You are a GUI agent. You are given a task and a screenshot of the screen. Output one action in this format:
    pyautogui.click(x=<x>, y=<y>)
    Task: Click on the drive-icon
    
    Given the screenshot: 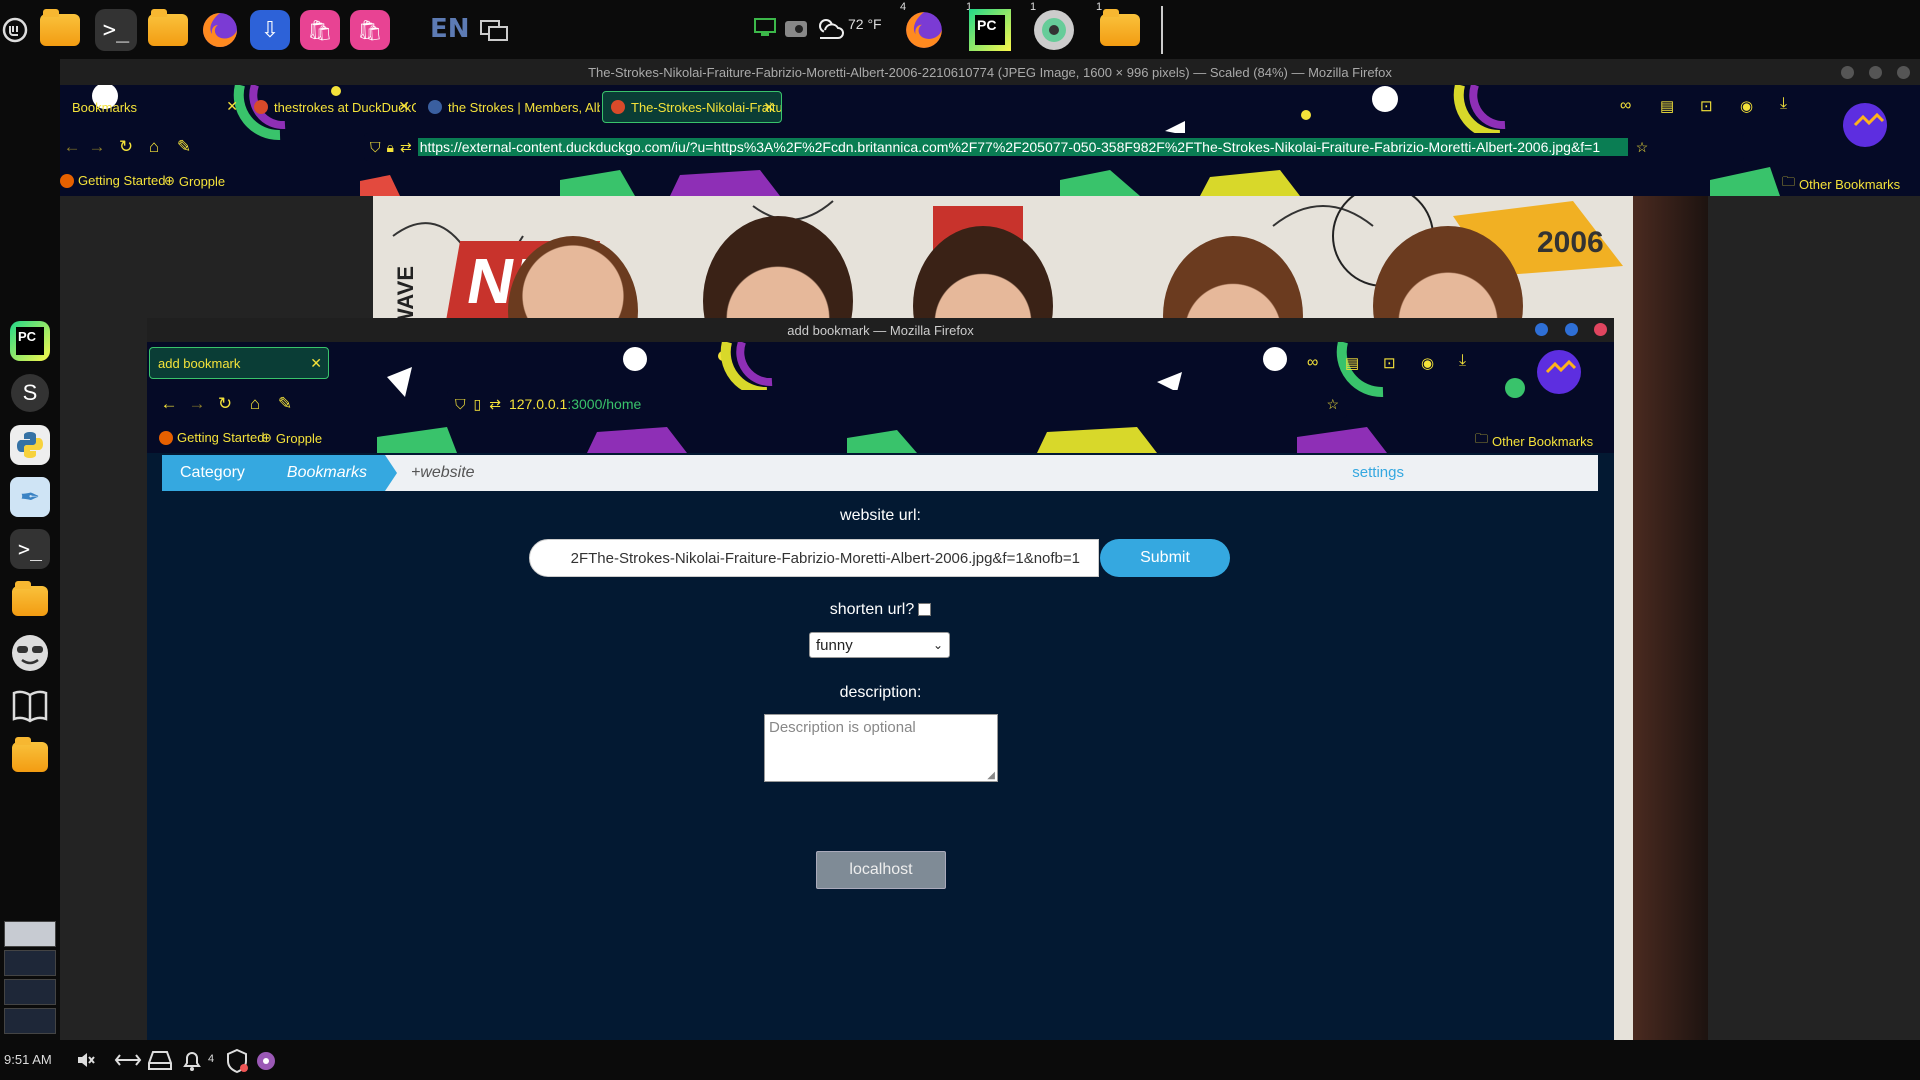 What is the action you would take?
    pyautogui.click(x=796, y=29)
    